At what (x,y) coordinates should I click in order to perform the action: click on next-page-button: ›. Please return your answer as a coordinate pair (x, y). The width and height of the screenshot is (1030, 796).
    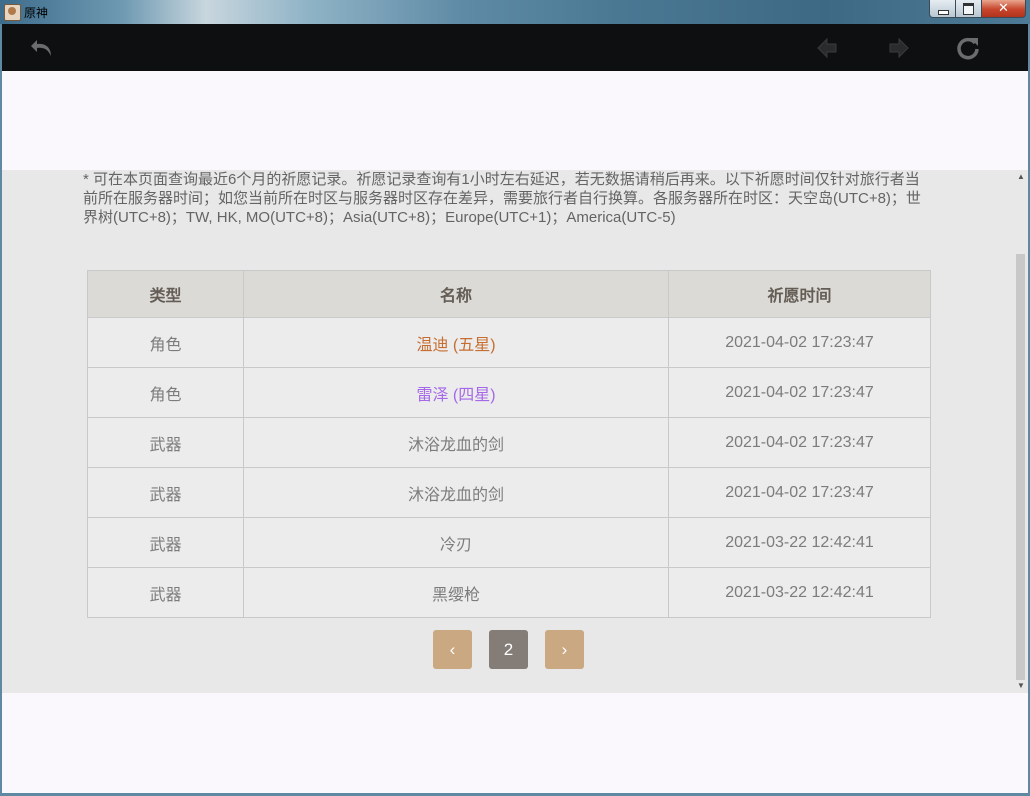
    Looking at the image, I should click on (564, 649).